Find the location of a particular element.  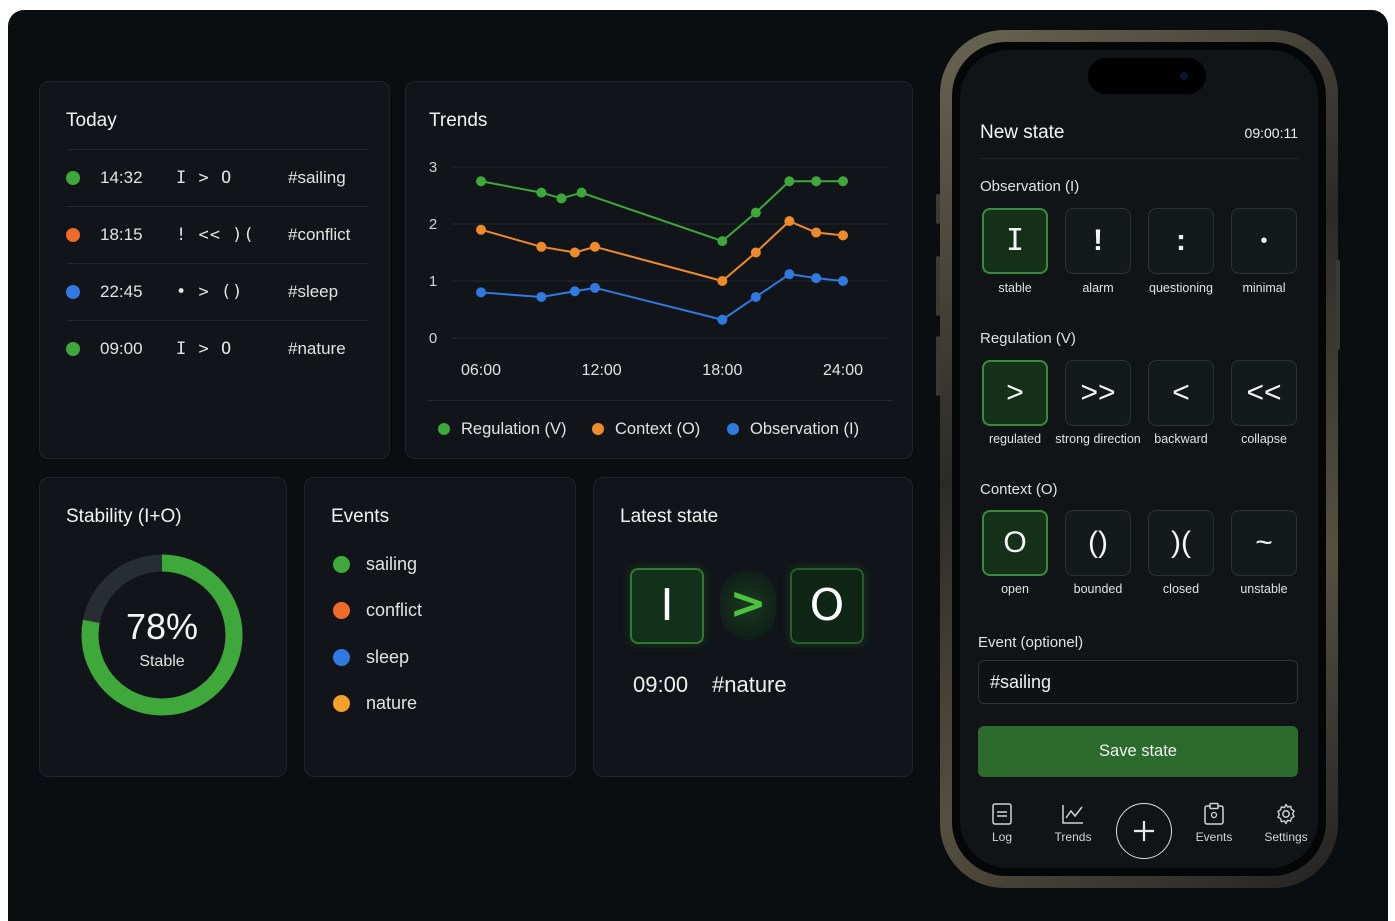

legend-label: Observation (I) is located at coordinates (805, 429).